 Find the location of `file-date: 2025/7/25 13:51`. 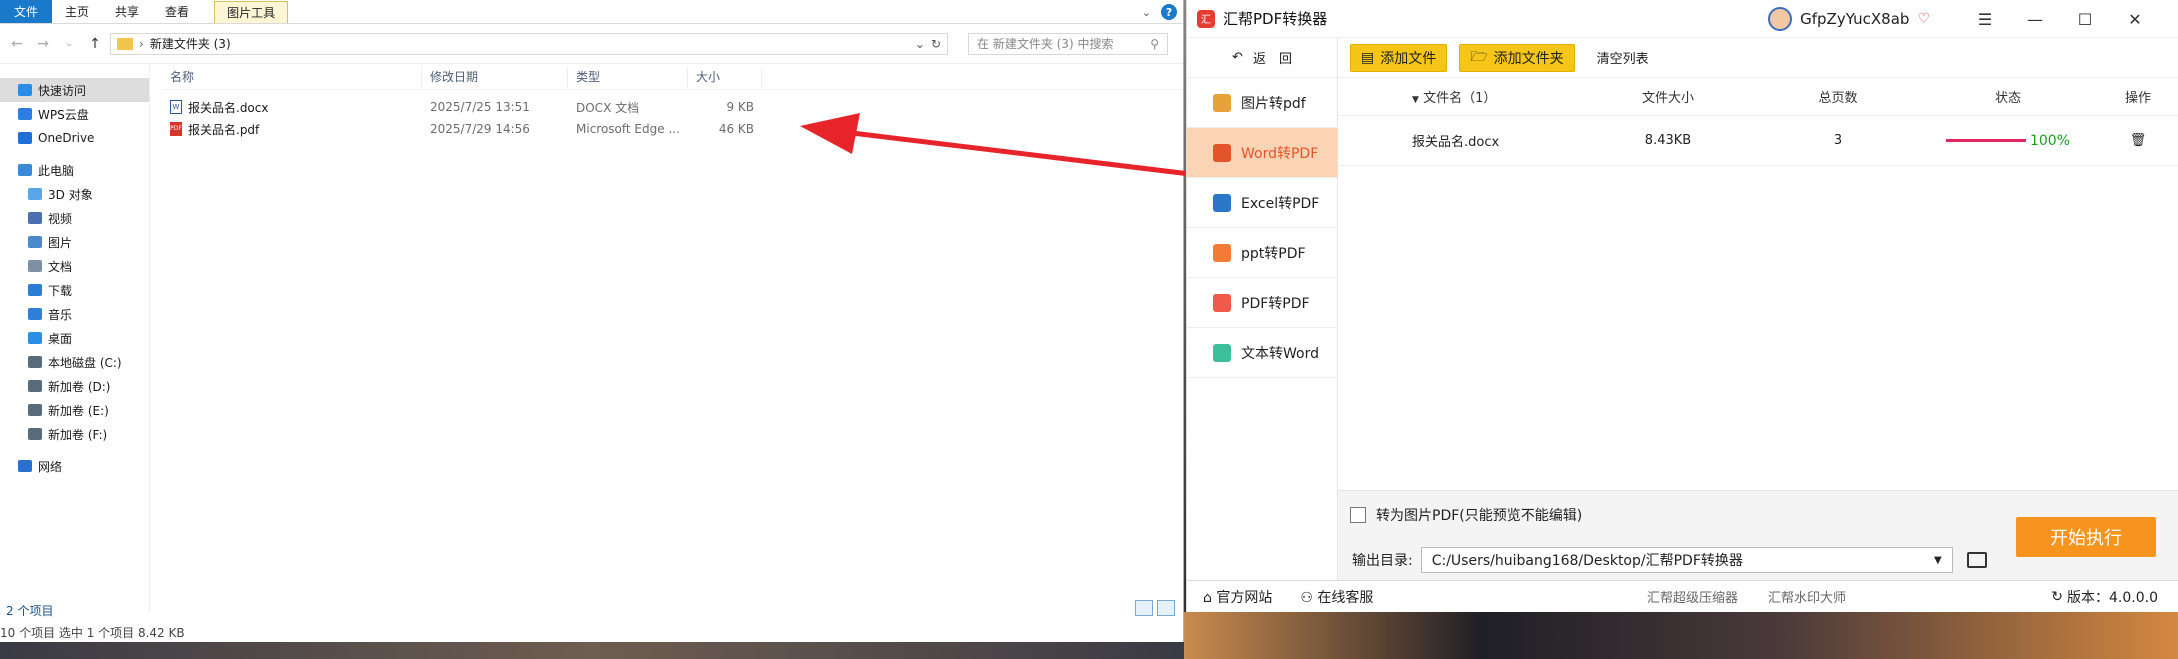

file-date: 2025/7/25 13:51 is located at coordinates (480, 107).